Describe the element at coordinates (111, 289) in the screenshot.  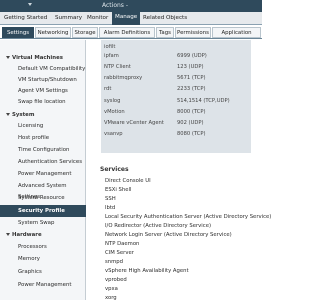
I see `list-item: vpxa` at that location.